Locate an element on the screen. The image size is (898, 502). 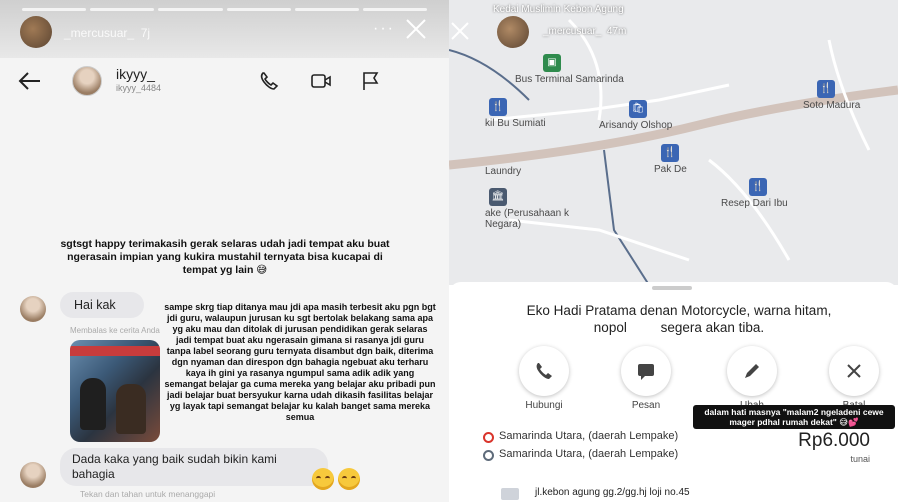
chat-icon is located at coordinates (646, 372).